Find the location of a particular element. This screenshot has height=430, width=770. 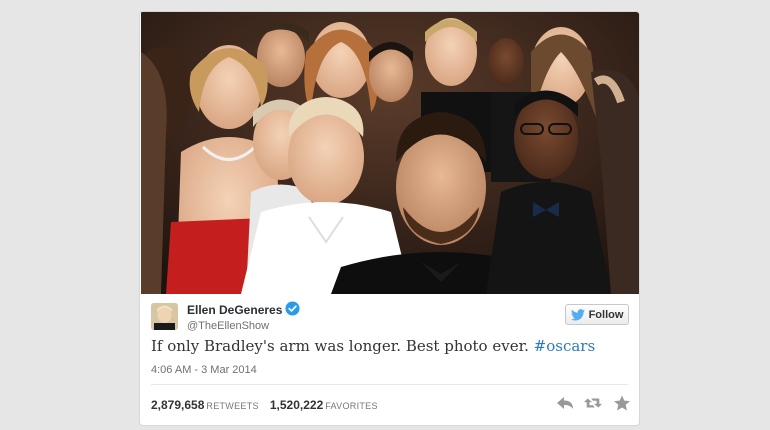

author-avatar is located at coordinates (164, 316).